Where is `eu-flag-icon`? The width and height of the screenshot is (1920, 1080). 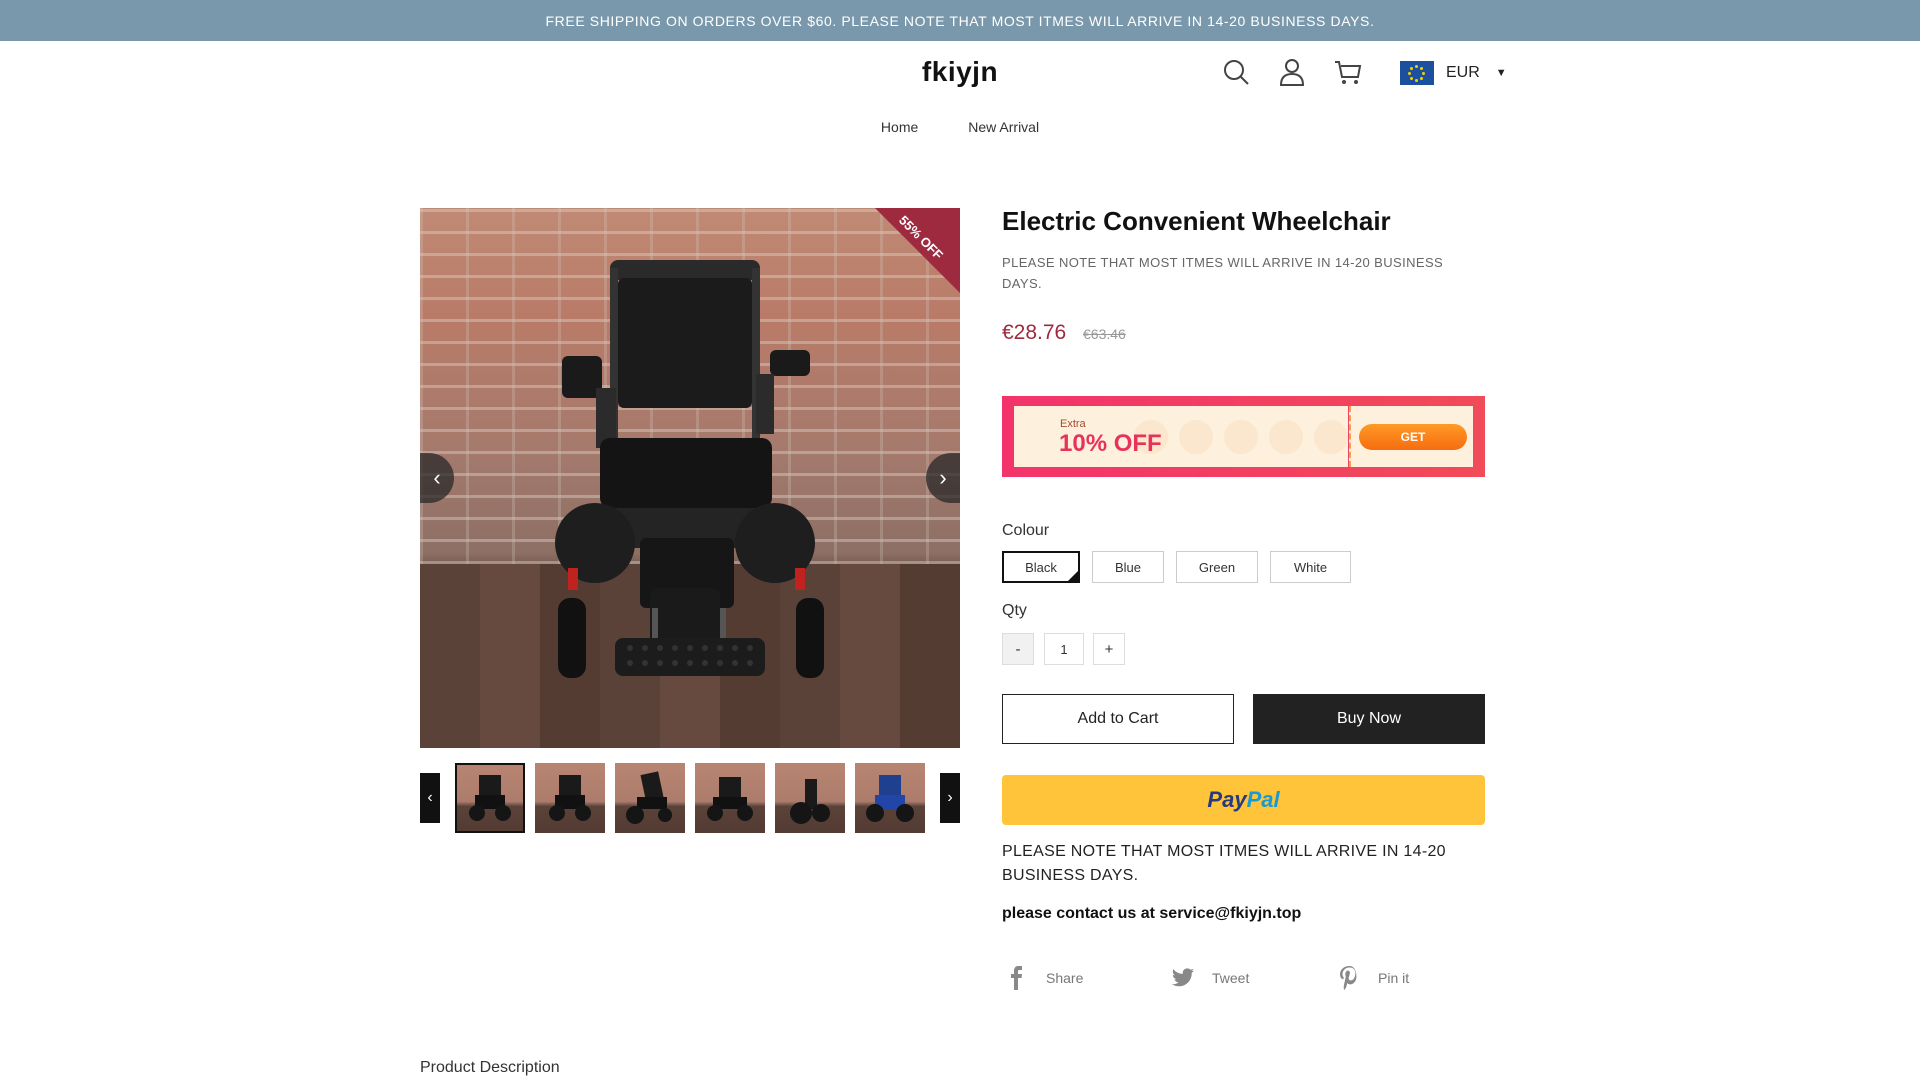 eu-flag-icon is located at coordinates (1417, 73).